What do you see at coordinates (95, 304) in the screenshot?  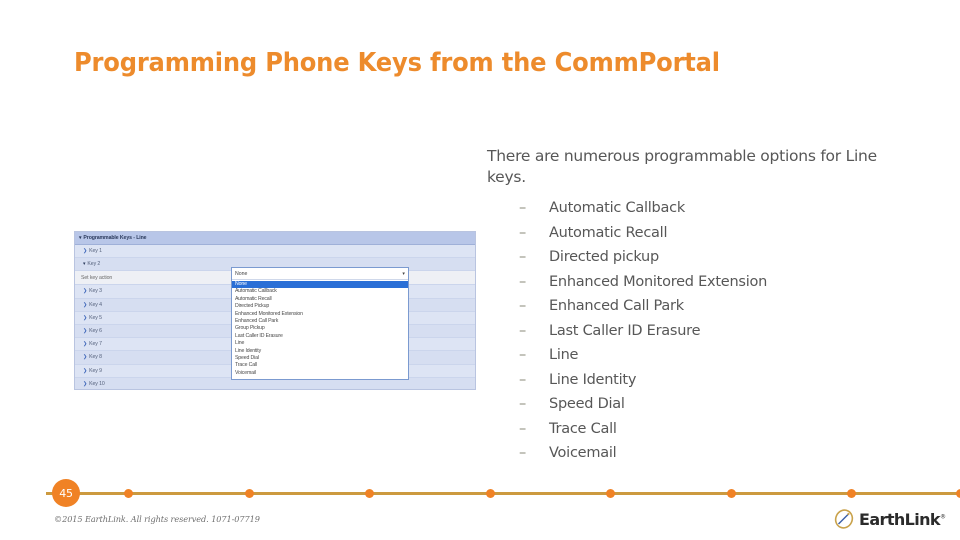 I see `key-label: Key 4` at bounding box center [95, 304].